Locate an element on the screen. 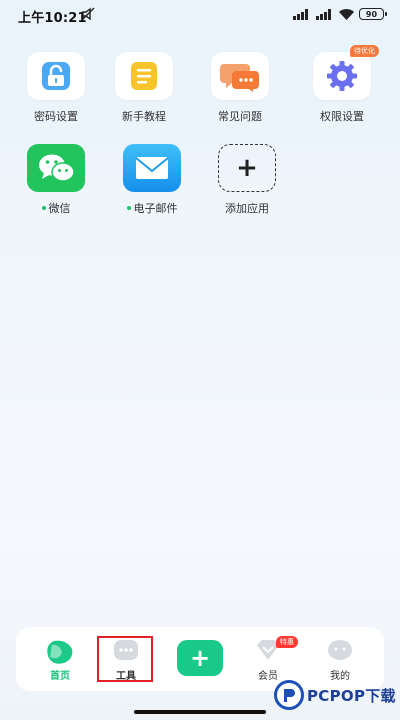  nav-item-home: 首页 is located at coordinates (60, 659).